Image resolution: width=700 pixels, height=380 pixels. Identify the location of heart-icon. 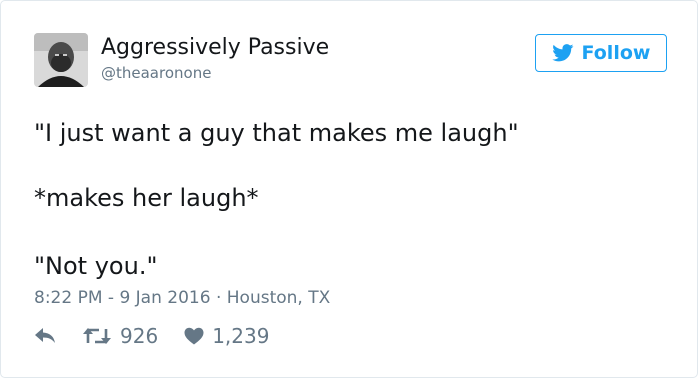
(194, 336).